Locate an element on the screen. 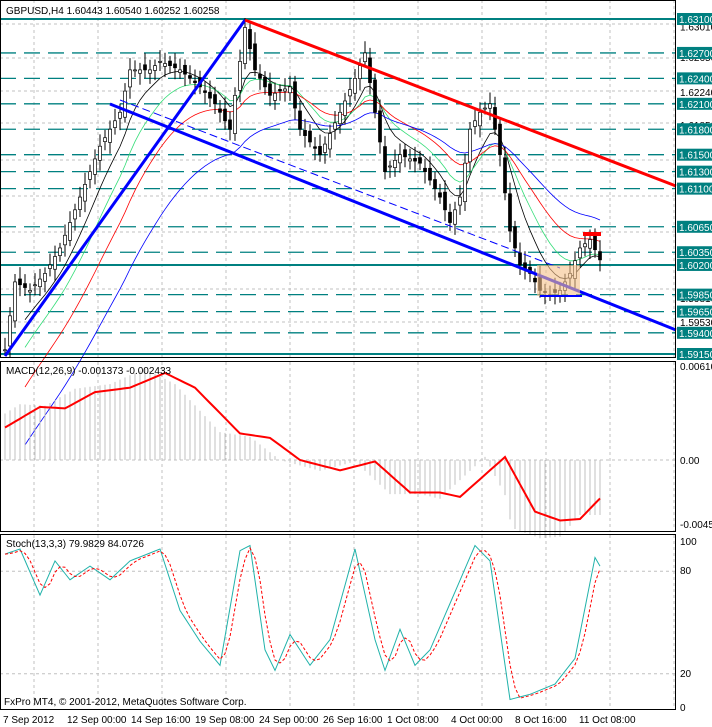  stoch-tick: 0 is located at coordinates (683, 708).